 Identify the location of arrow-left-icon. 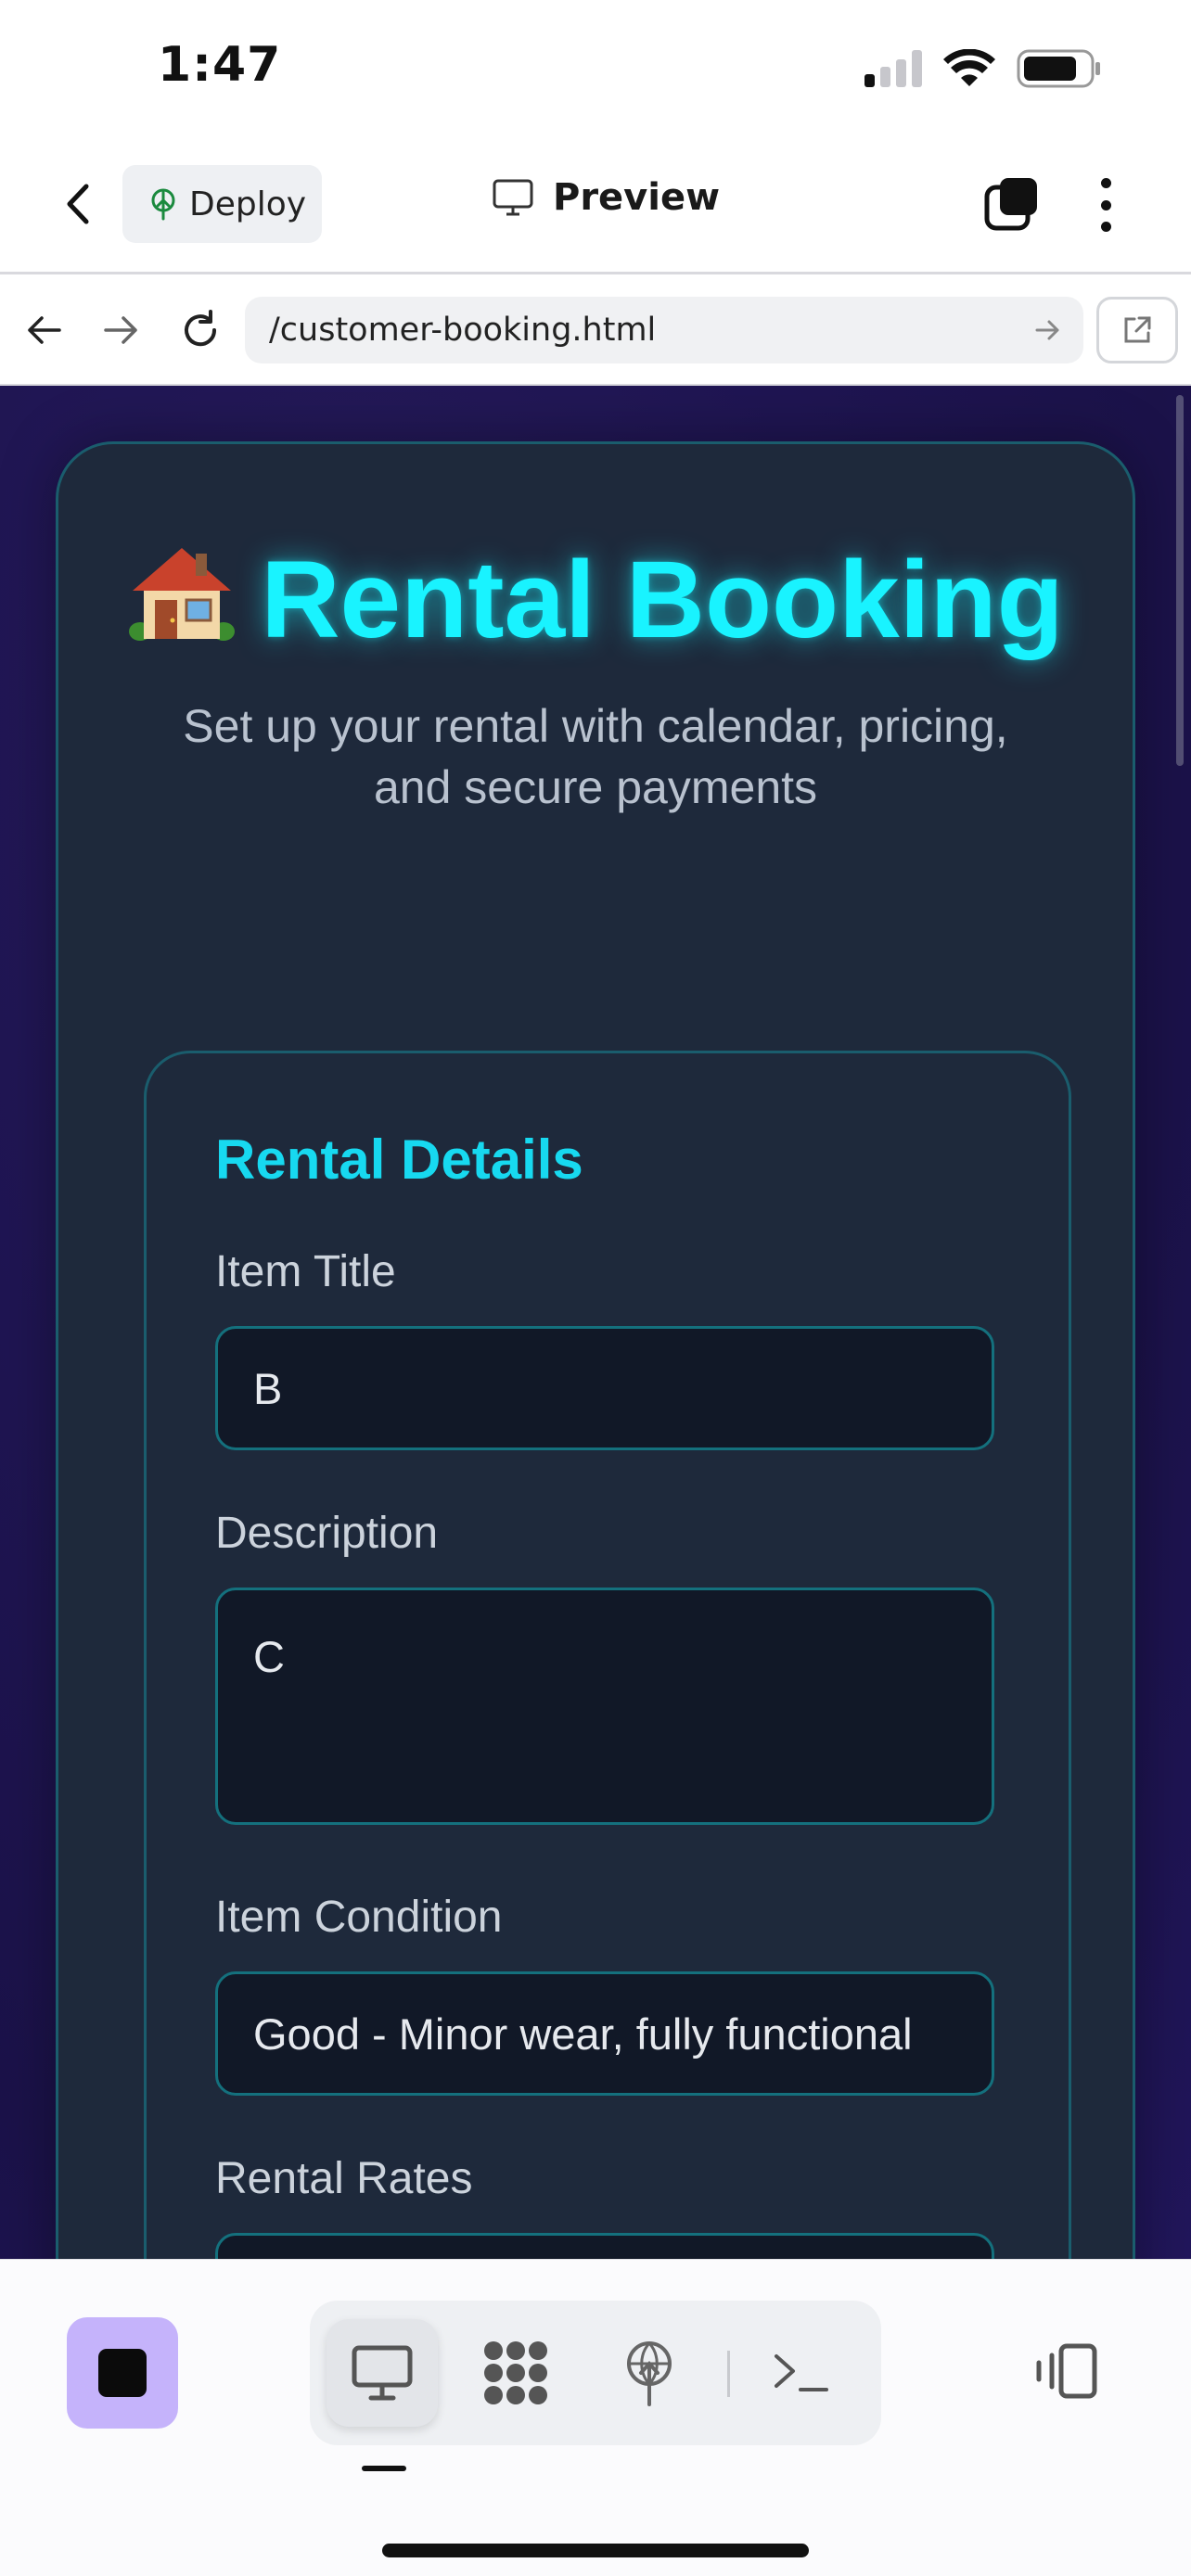
(44, 330).